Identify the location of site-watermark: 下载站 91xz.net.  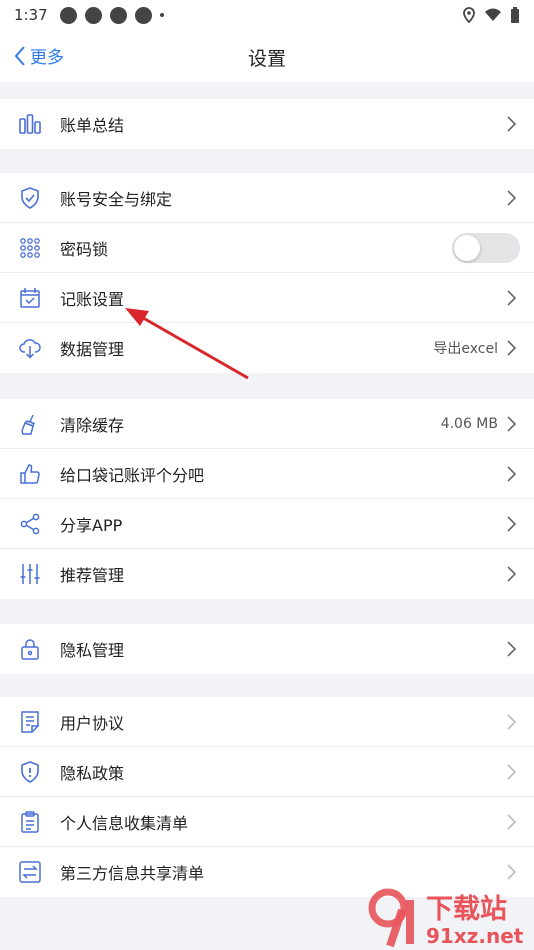
(445, 918).